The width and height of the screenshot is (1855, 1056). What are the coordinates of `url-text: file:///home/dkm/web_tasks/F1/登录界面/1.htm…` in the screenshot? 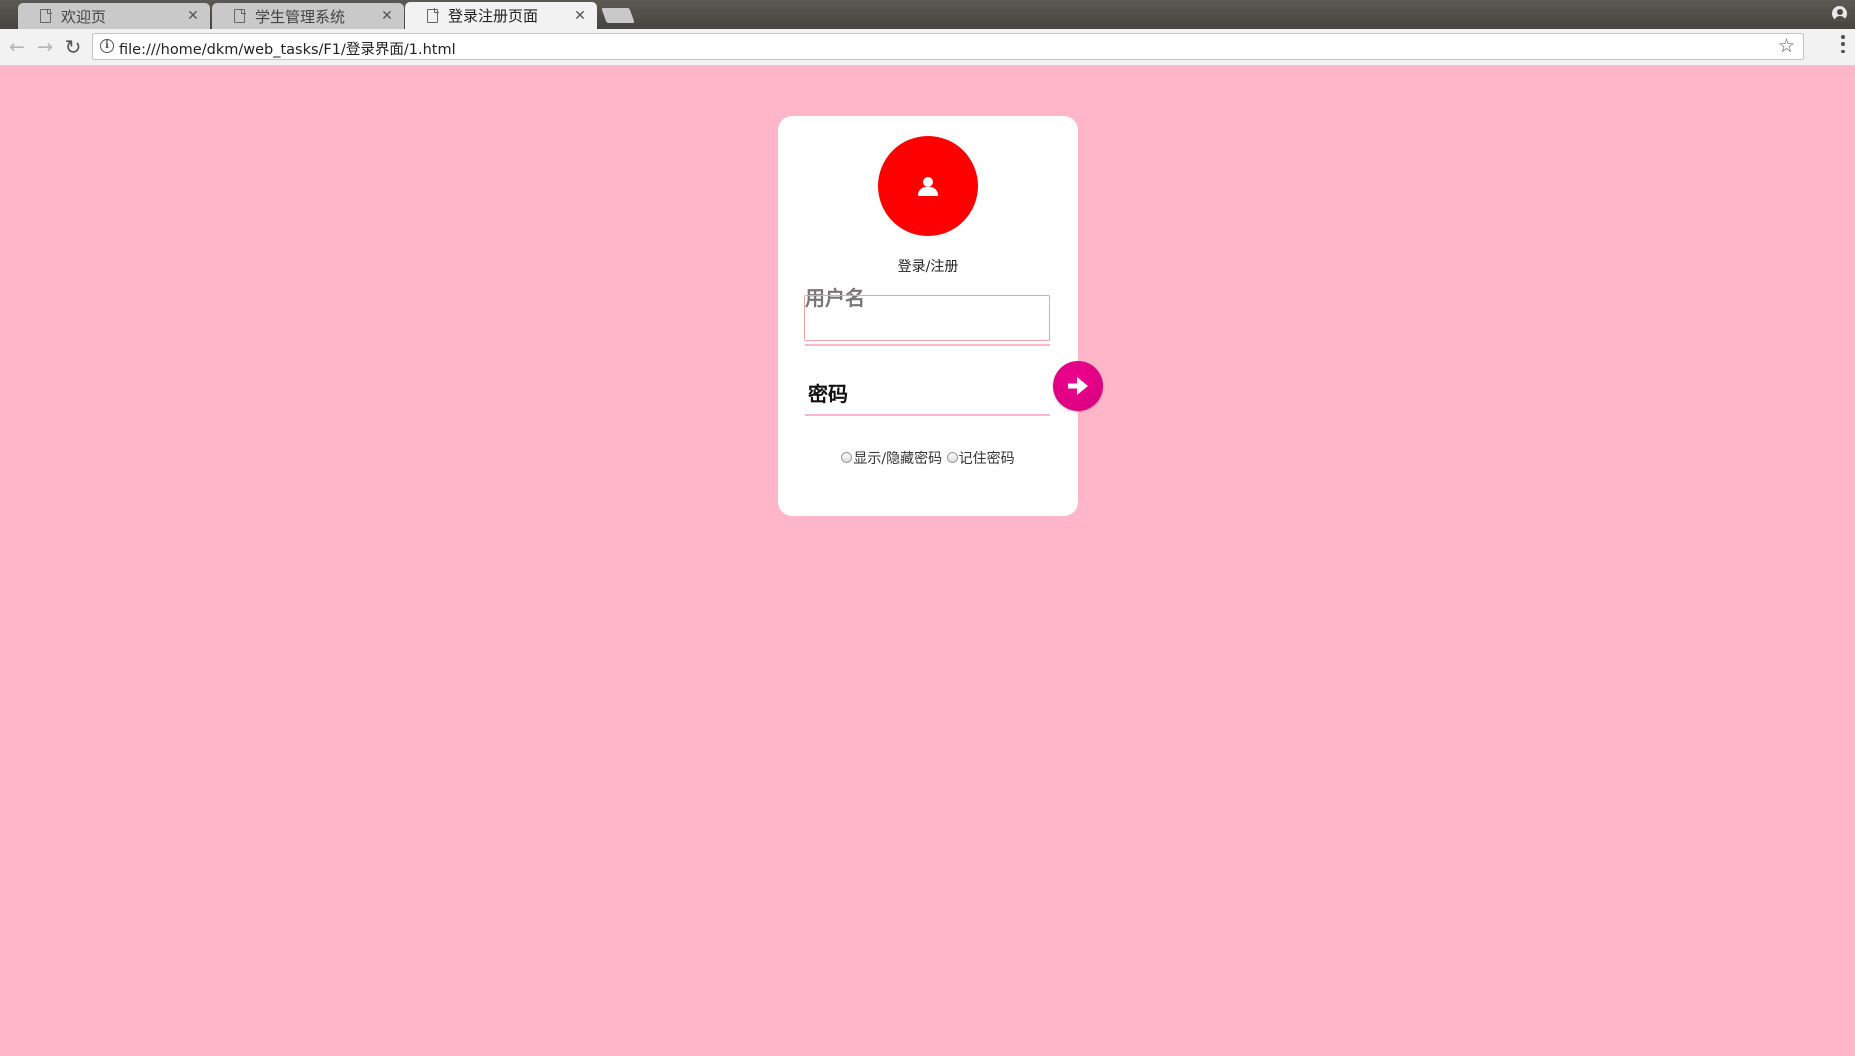 It's located at (287, 48).